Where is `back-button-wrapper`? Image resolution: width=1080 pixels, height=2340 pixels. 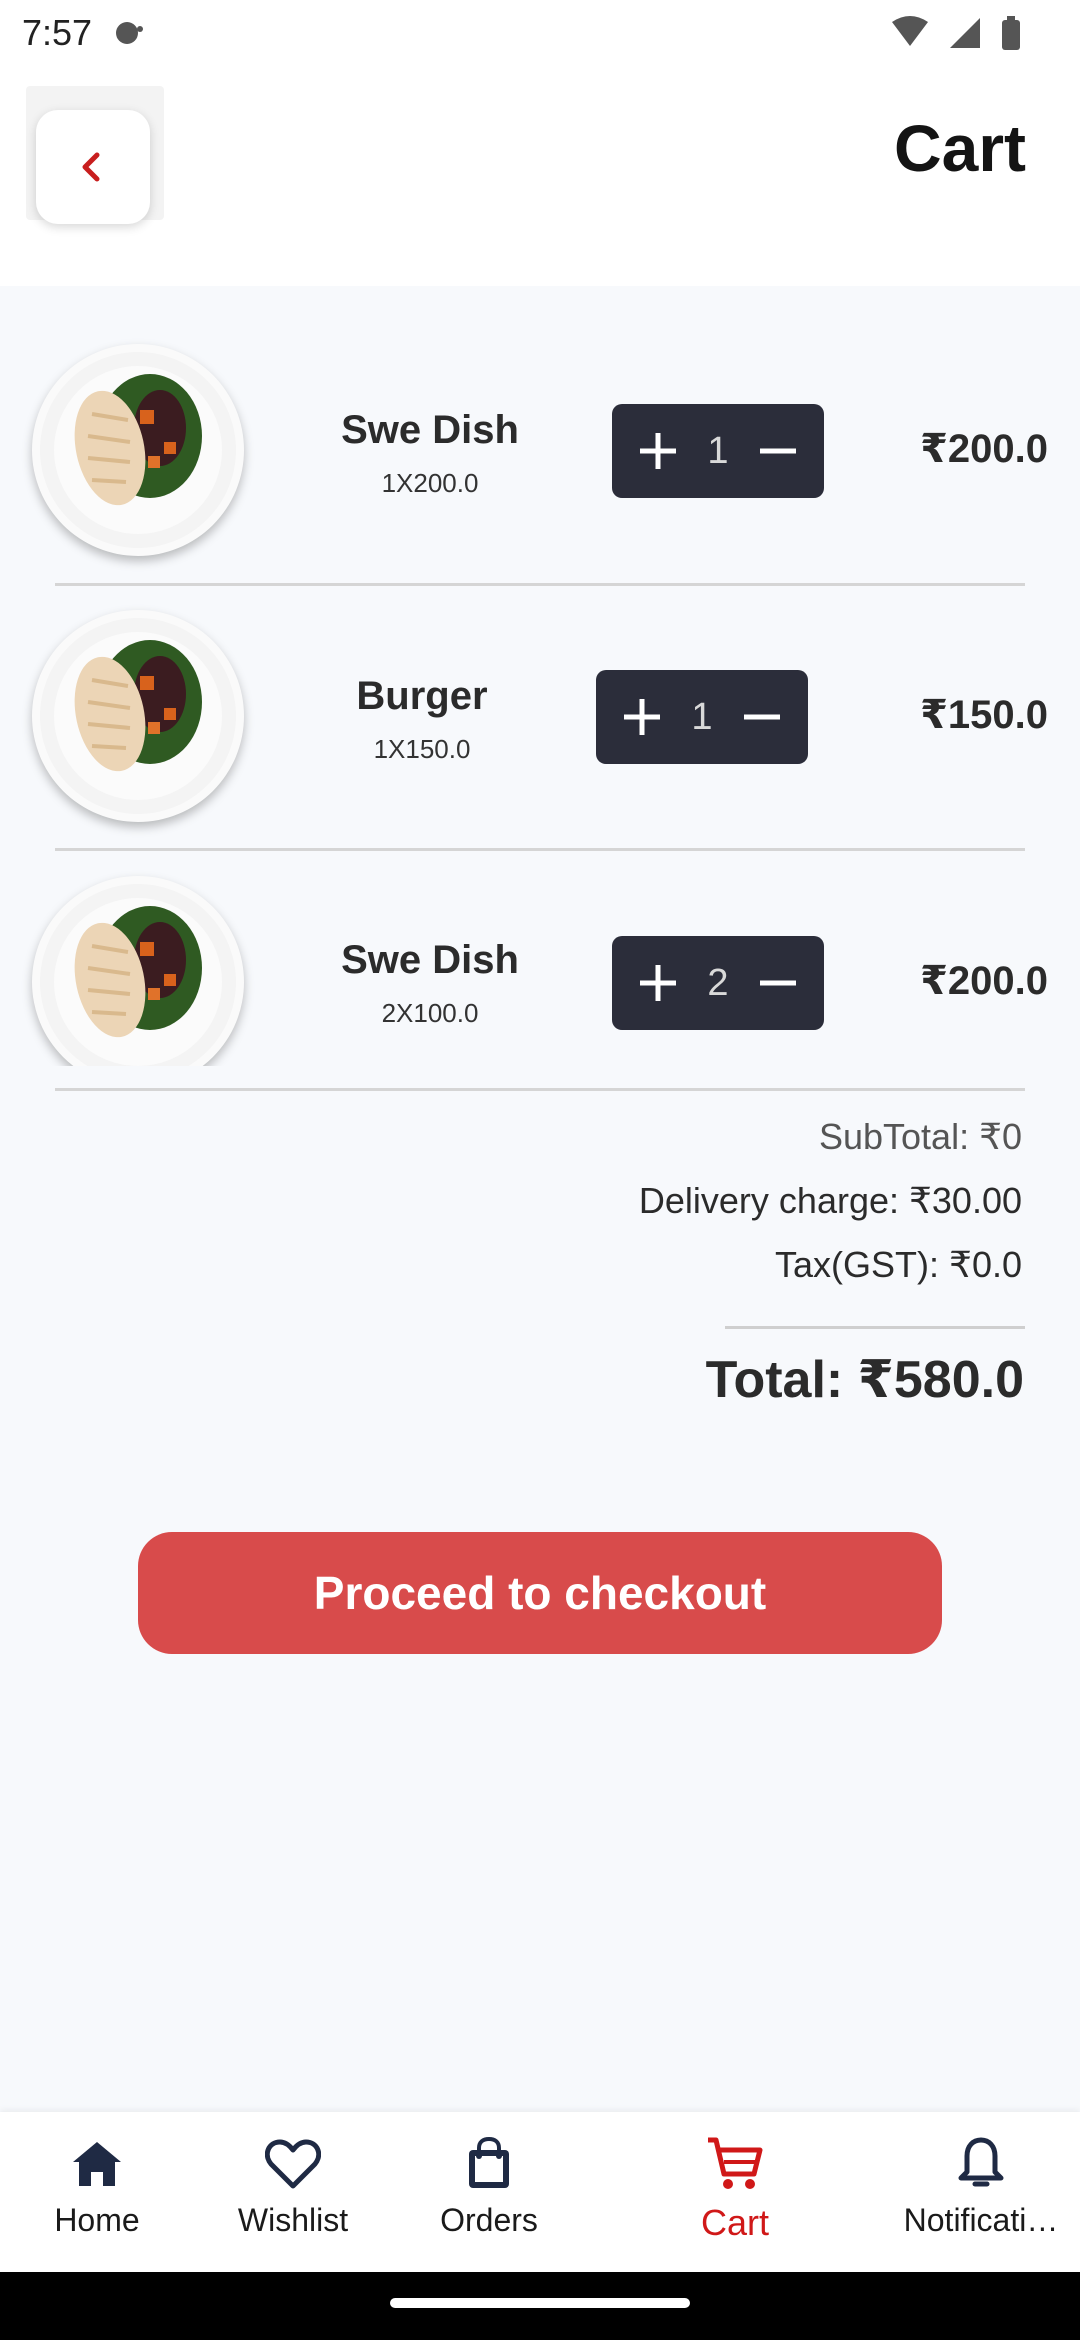
back-button-wrapper is located at coordinates (95, 155).